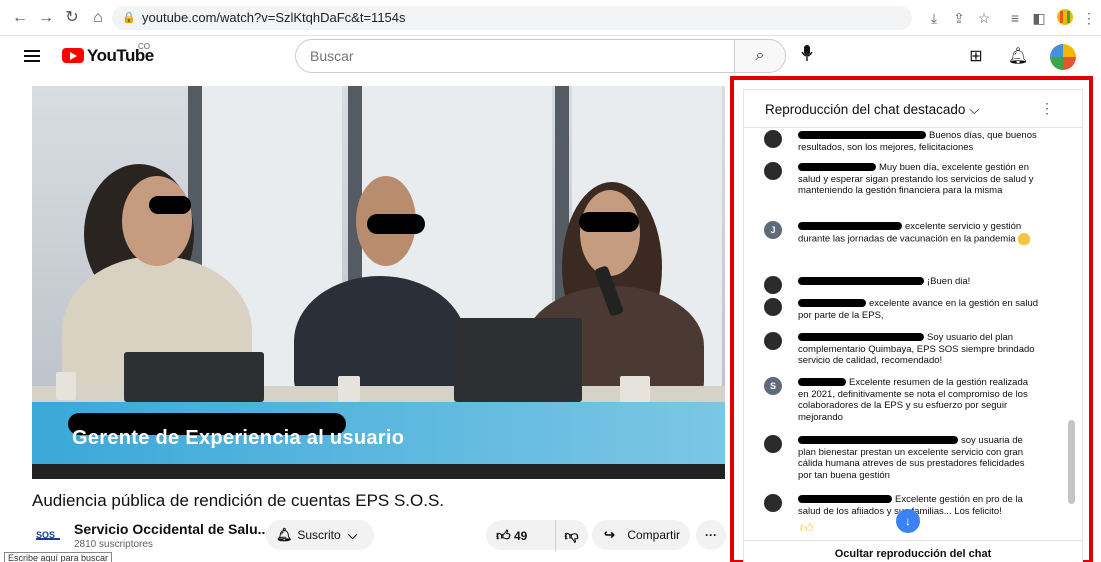 The image size is (1101, 562). Describe the element at coordinates (1039, 18) in the screenshot. I see `side-panel-icon: ◧` at that location.